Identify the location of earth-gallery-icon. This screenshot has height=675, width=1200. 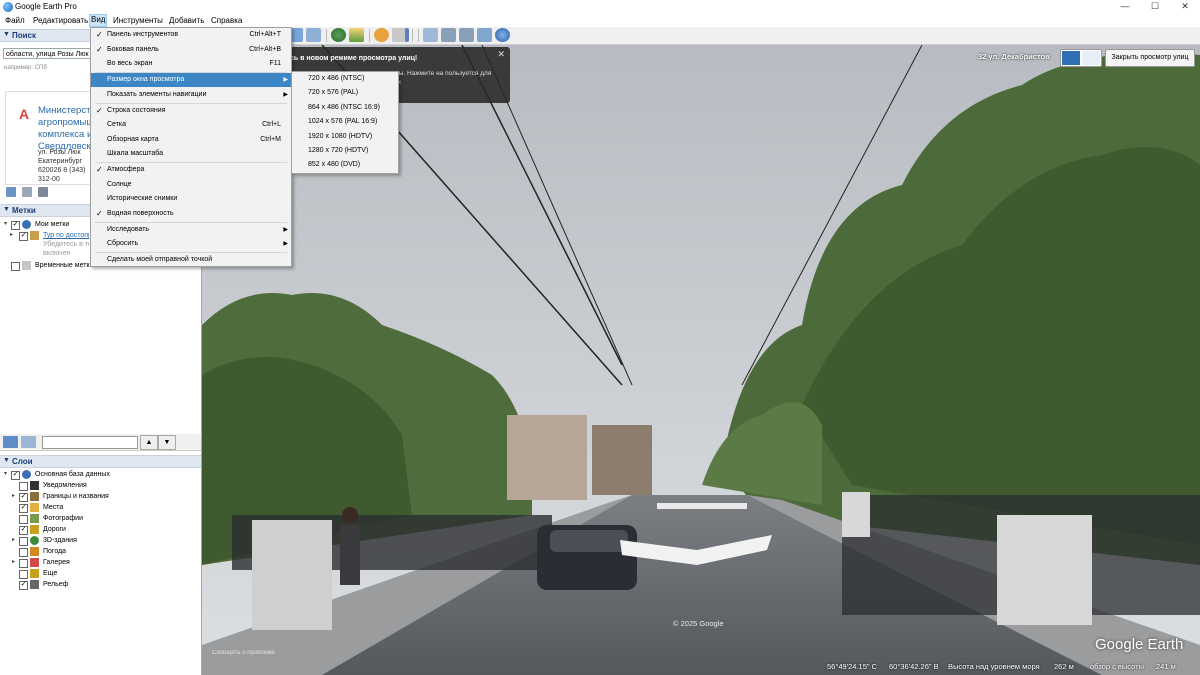
(502, 35).